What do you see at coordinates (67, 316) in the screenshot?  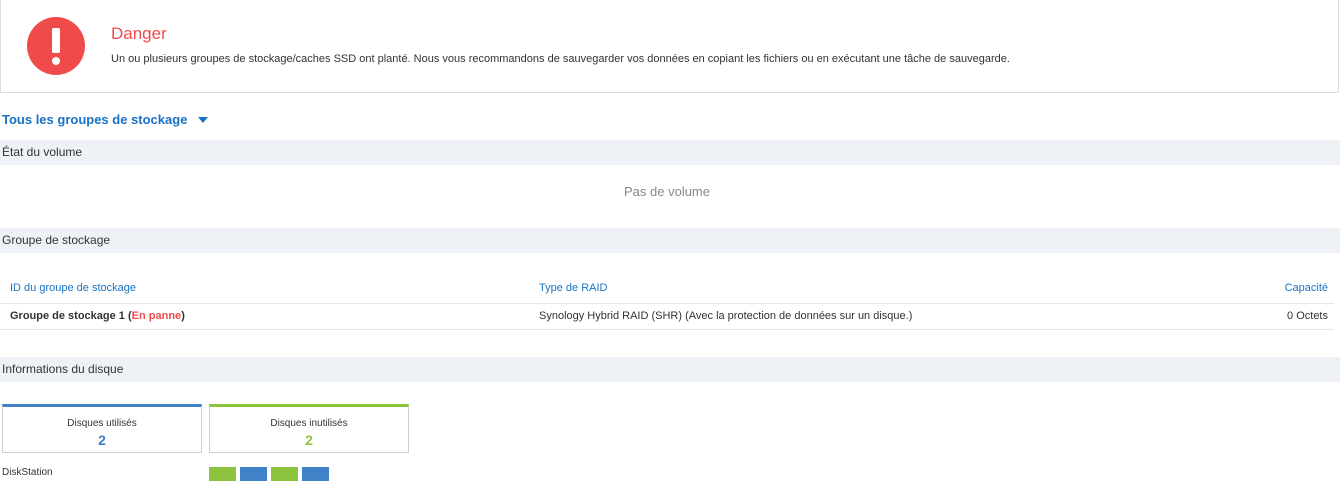 I see `pool-name: Groupe de stockage 1` at bounding box center [67, 316].